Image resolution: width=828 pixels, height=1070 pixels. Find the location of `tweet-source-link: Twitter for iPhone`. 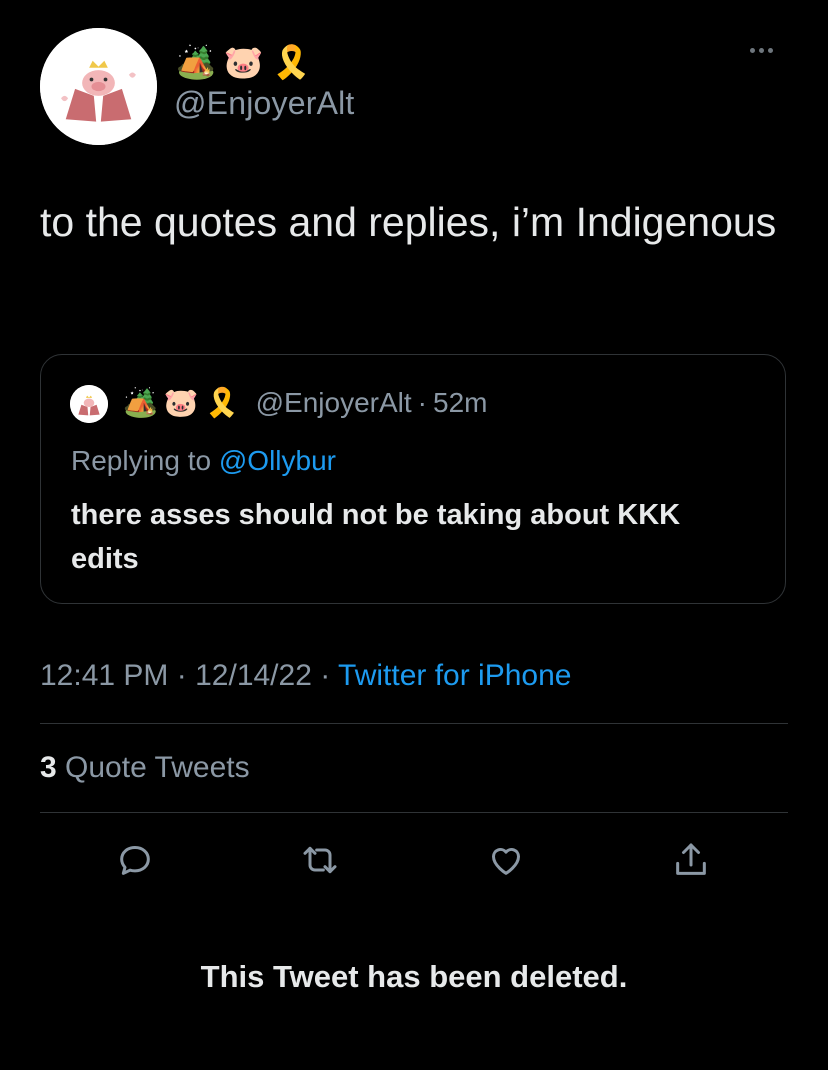

tweet-source-link: Twitter for iPhone is located at coordinates (454, 675).